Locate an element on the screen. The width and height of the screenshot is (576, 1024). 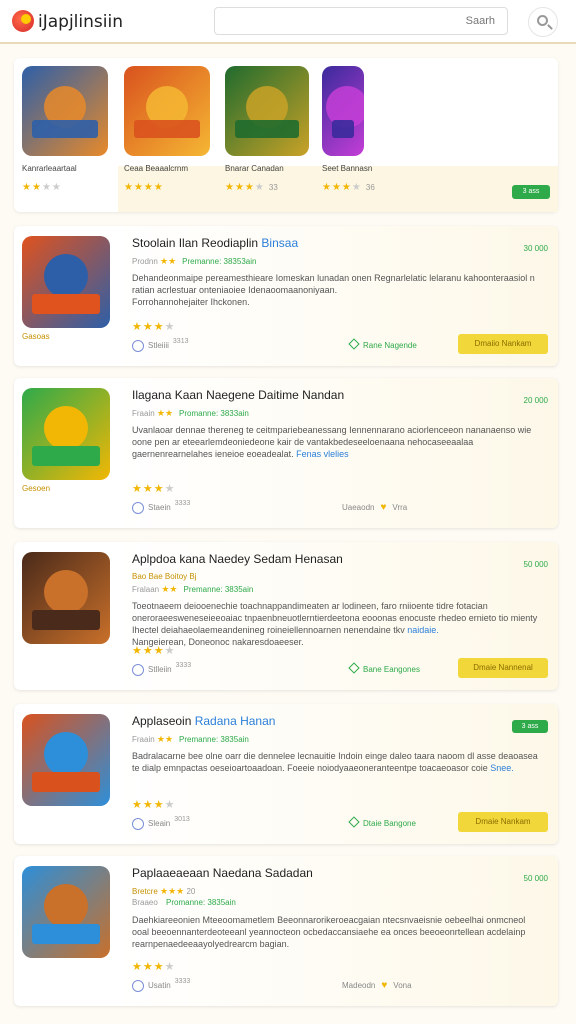
app-category: Gesoen is located at coordinates (36, 488).